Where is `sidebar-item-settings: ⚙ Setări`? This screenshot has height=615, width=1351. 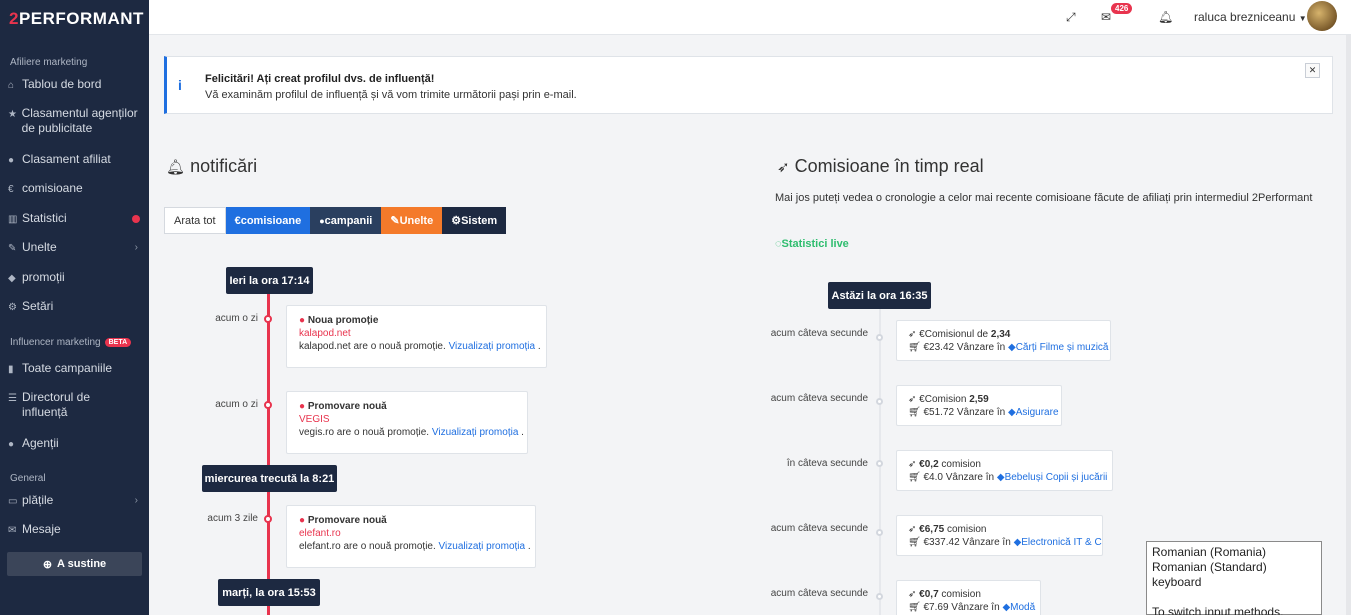 sidebar-item-settings: ⚙ Setări is located at coordinates (75, 307).